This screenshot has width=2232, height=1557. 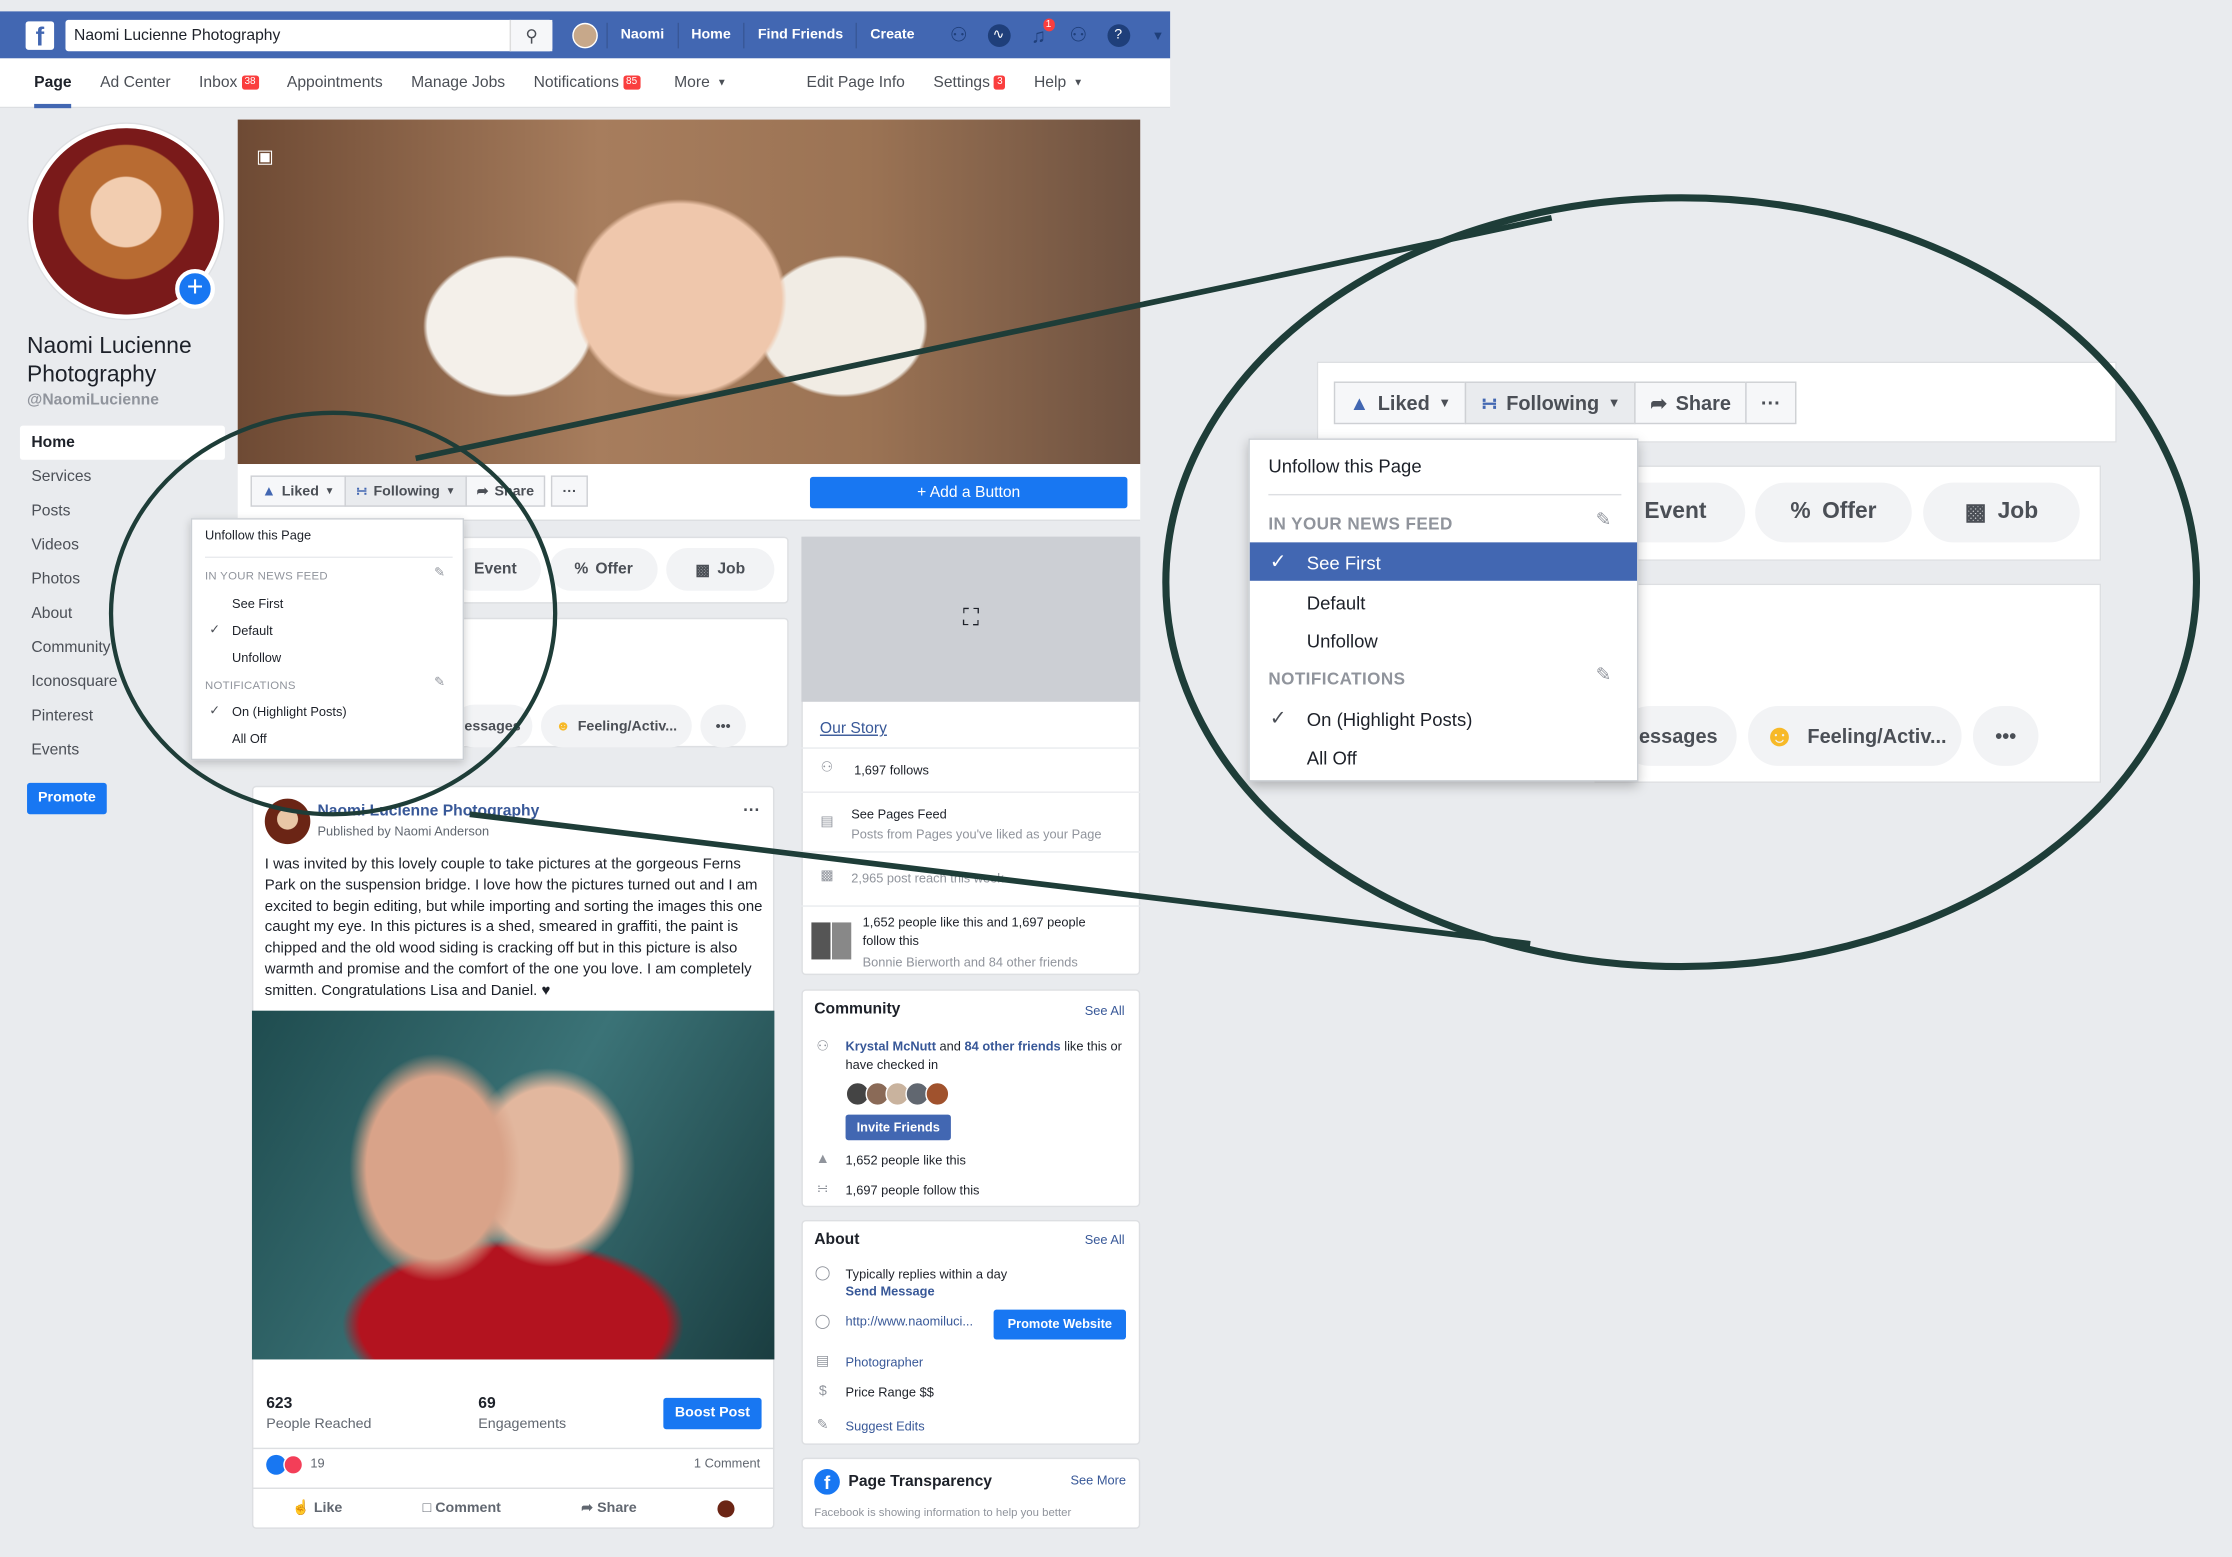 What do you see at coordinates (1098, 1480) in the screenshot?
I see `transparency-see-more-link: See More` at bounding box center [1098, 1480].